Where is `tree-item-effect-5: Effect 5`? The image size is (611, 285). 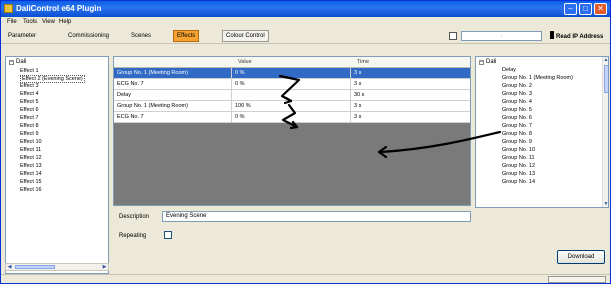 tree-item-effect-5: Effect 5 is located at coordinates (29, 102).